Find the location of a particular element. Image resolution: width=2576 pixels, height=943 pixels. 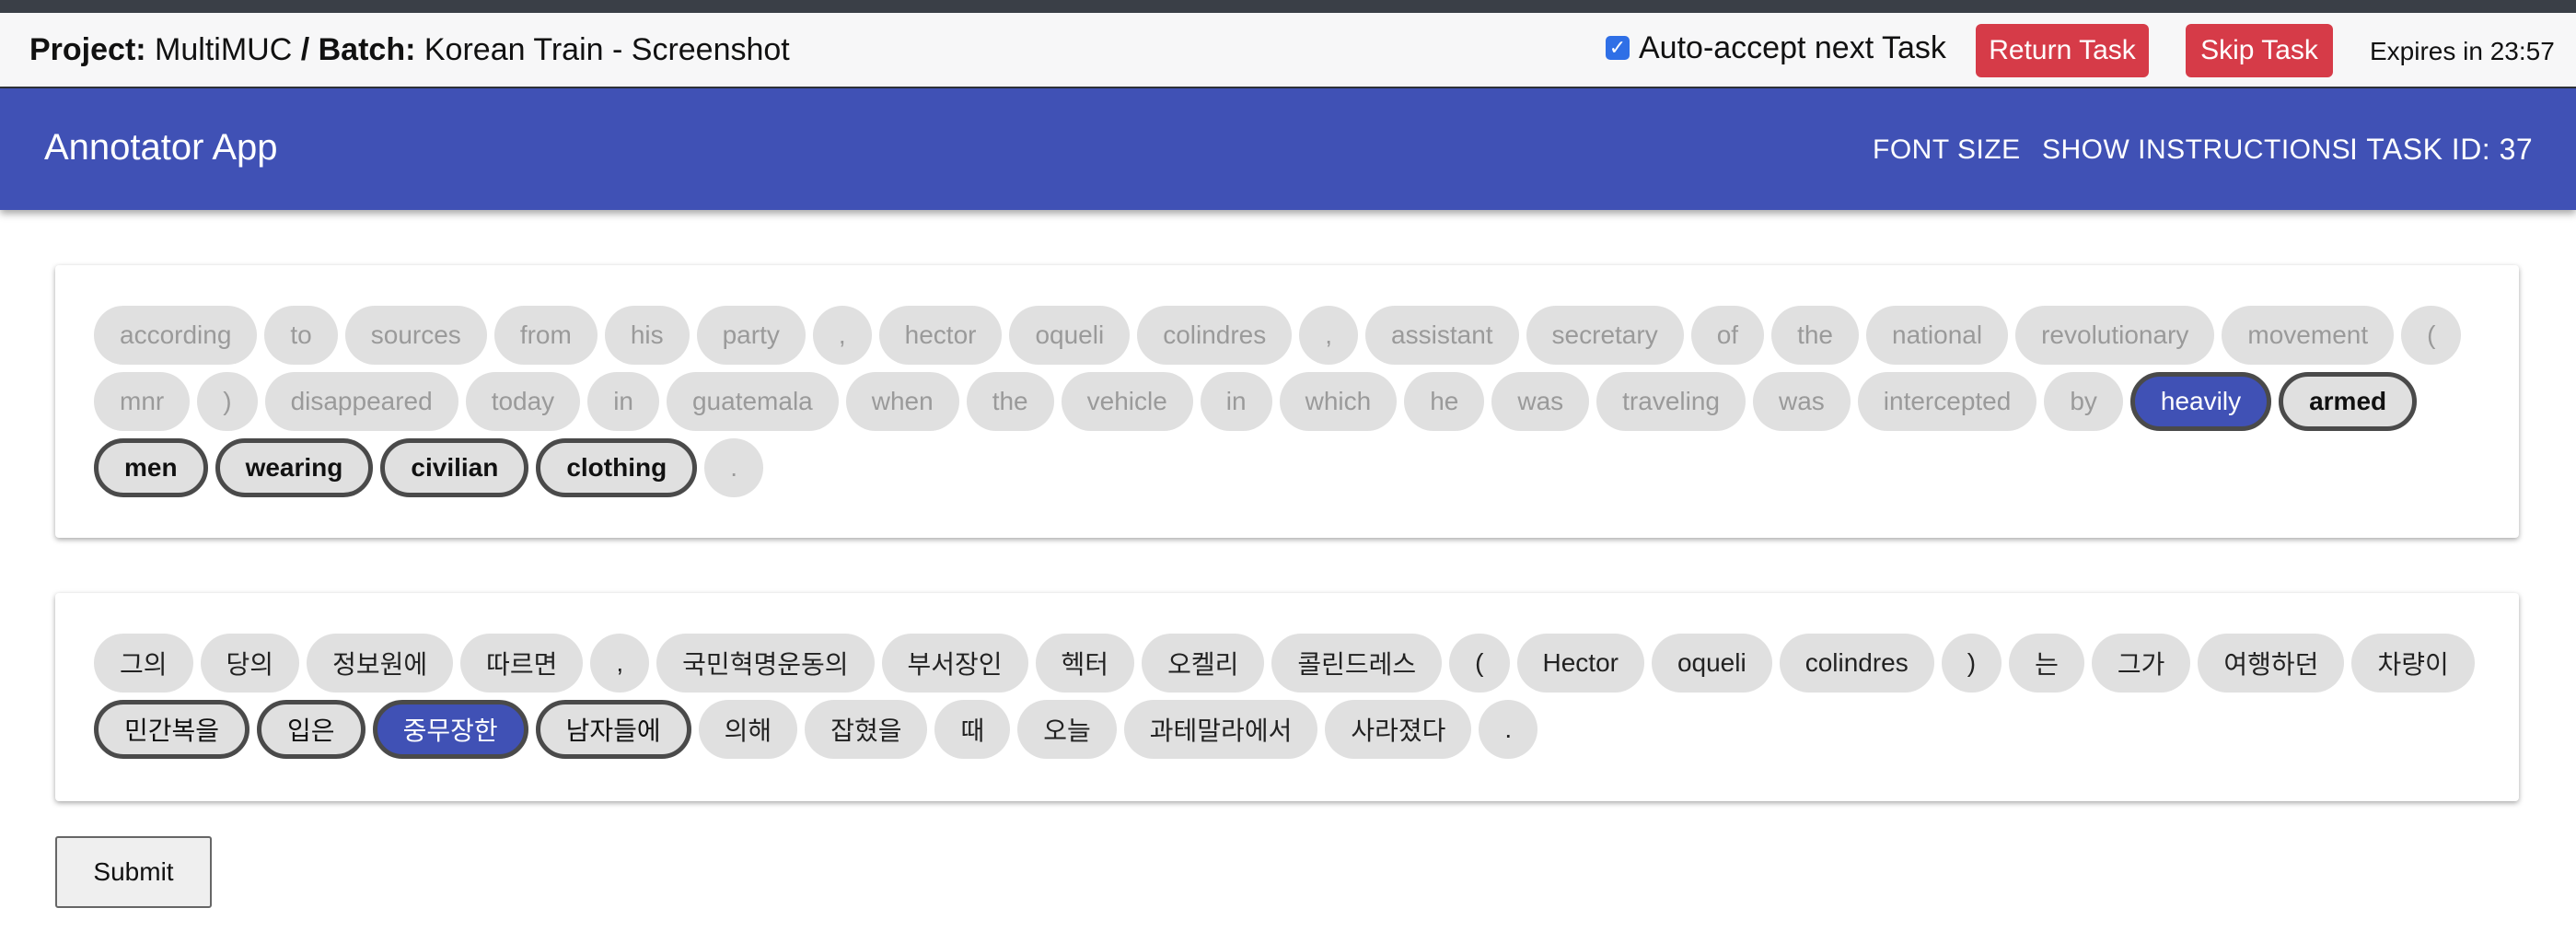

english-token: party is located at coordinates (751, 336).